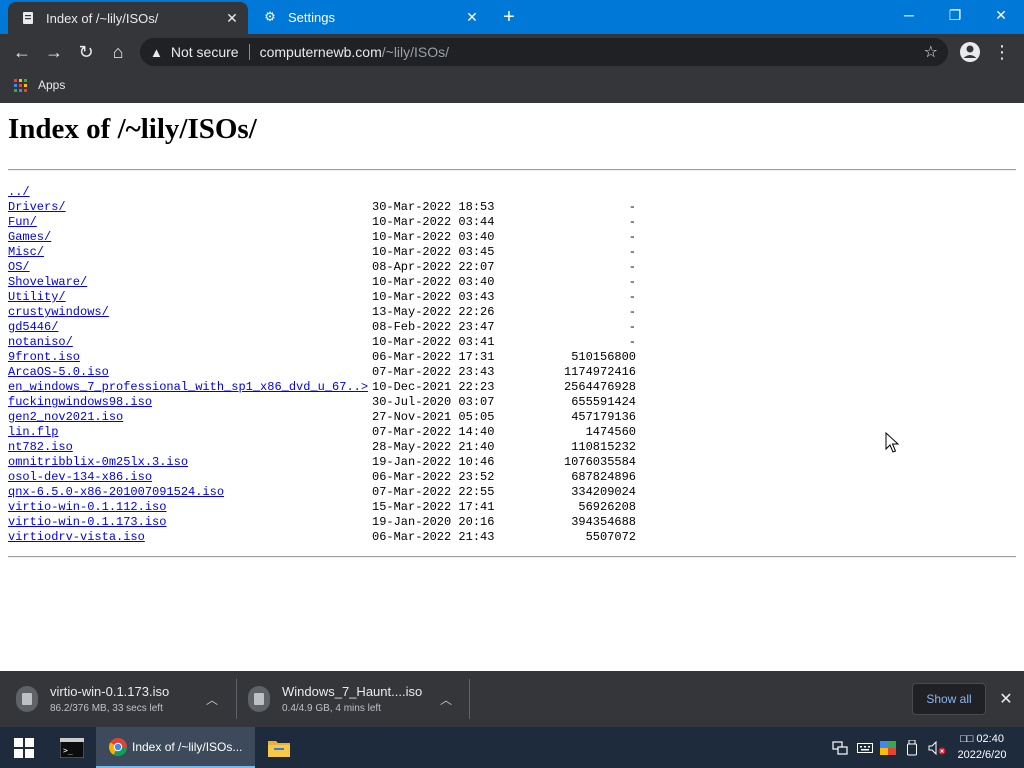  Describe the element at coordinates (39, 85) in the screenshot. I see `apps-shortcut: Apps` at that location.